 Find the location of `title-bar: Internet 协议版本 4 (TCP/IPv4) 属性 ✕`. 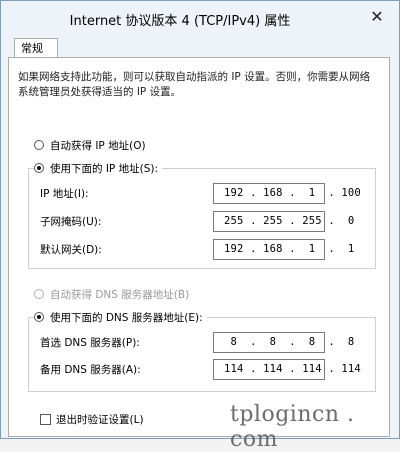

title-bar: Internet 协议版本 4 (TCP/IPv4) 属性 ✕ is located at coordinates (200, 17).